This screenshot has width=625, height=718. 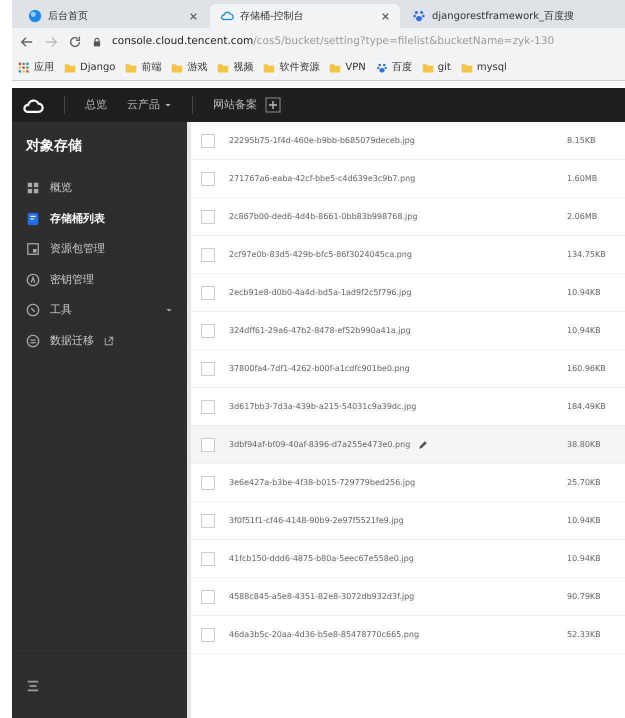 I want to click on file-row: 2c867b00-ded6-4d4b-8661-0bb83b998768.jpg 2.06MB, so click(x=408, y=217).